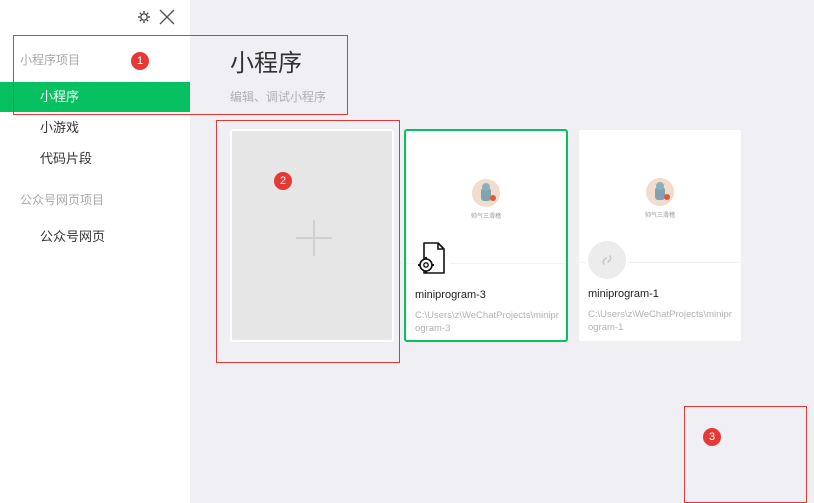 The image size is (814, 503). What do you see at coordinates (95, 237) in the screenshot?
I see `sidebar-item-official-account-web: 公众号网页` at bounding box center [95, 237].